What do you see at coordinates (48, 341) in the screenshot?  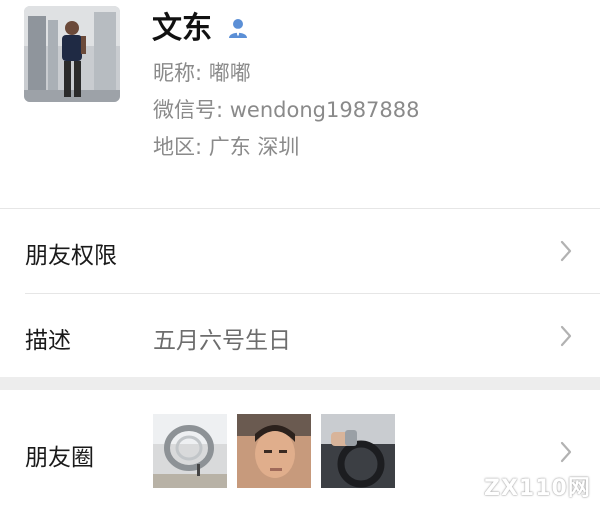 I see `description-label: 描述` at bounding box center [48, 341].